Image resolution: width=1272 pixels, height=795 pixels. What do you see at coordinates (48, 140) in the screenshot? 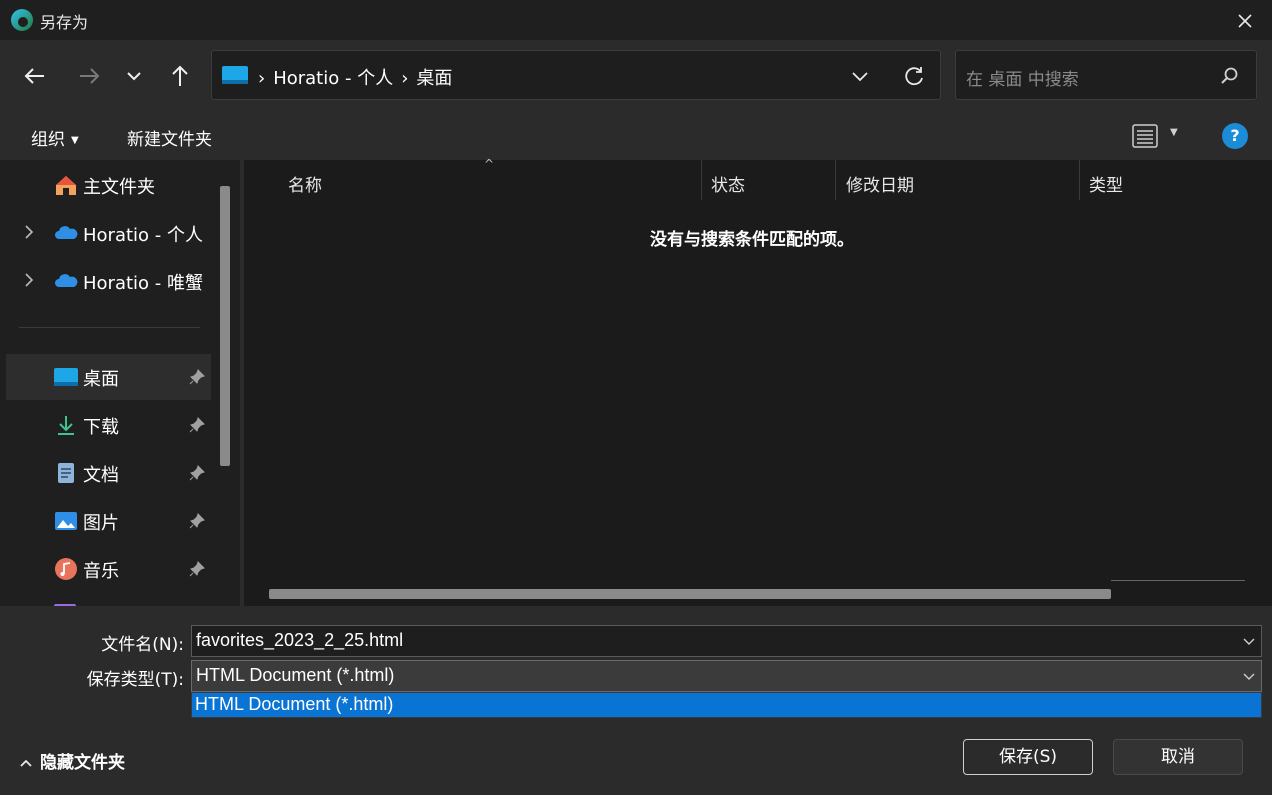
I see `organize-label: 组织` at bounding box center [48, 140].